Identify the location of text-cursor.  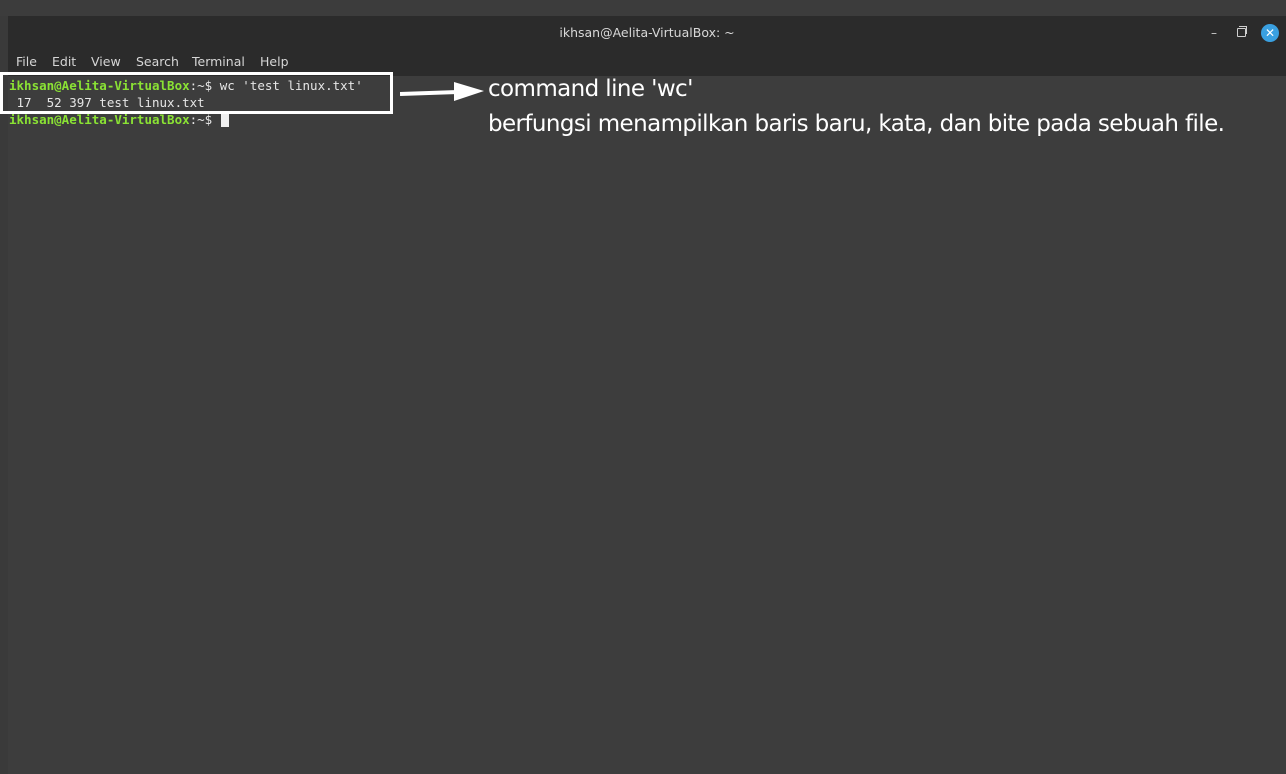
(224, 119).